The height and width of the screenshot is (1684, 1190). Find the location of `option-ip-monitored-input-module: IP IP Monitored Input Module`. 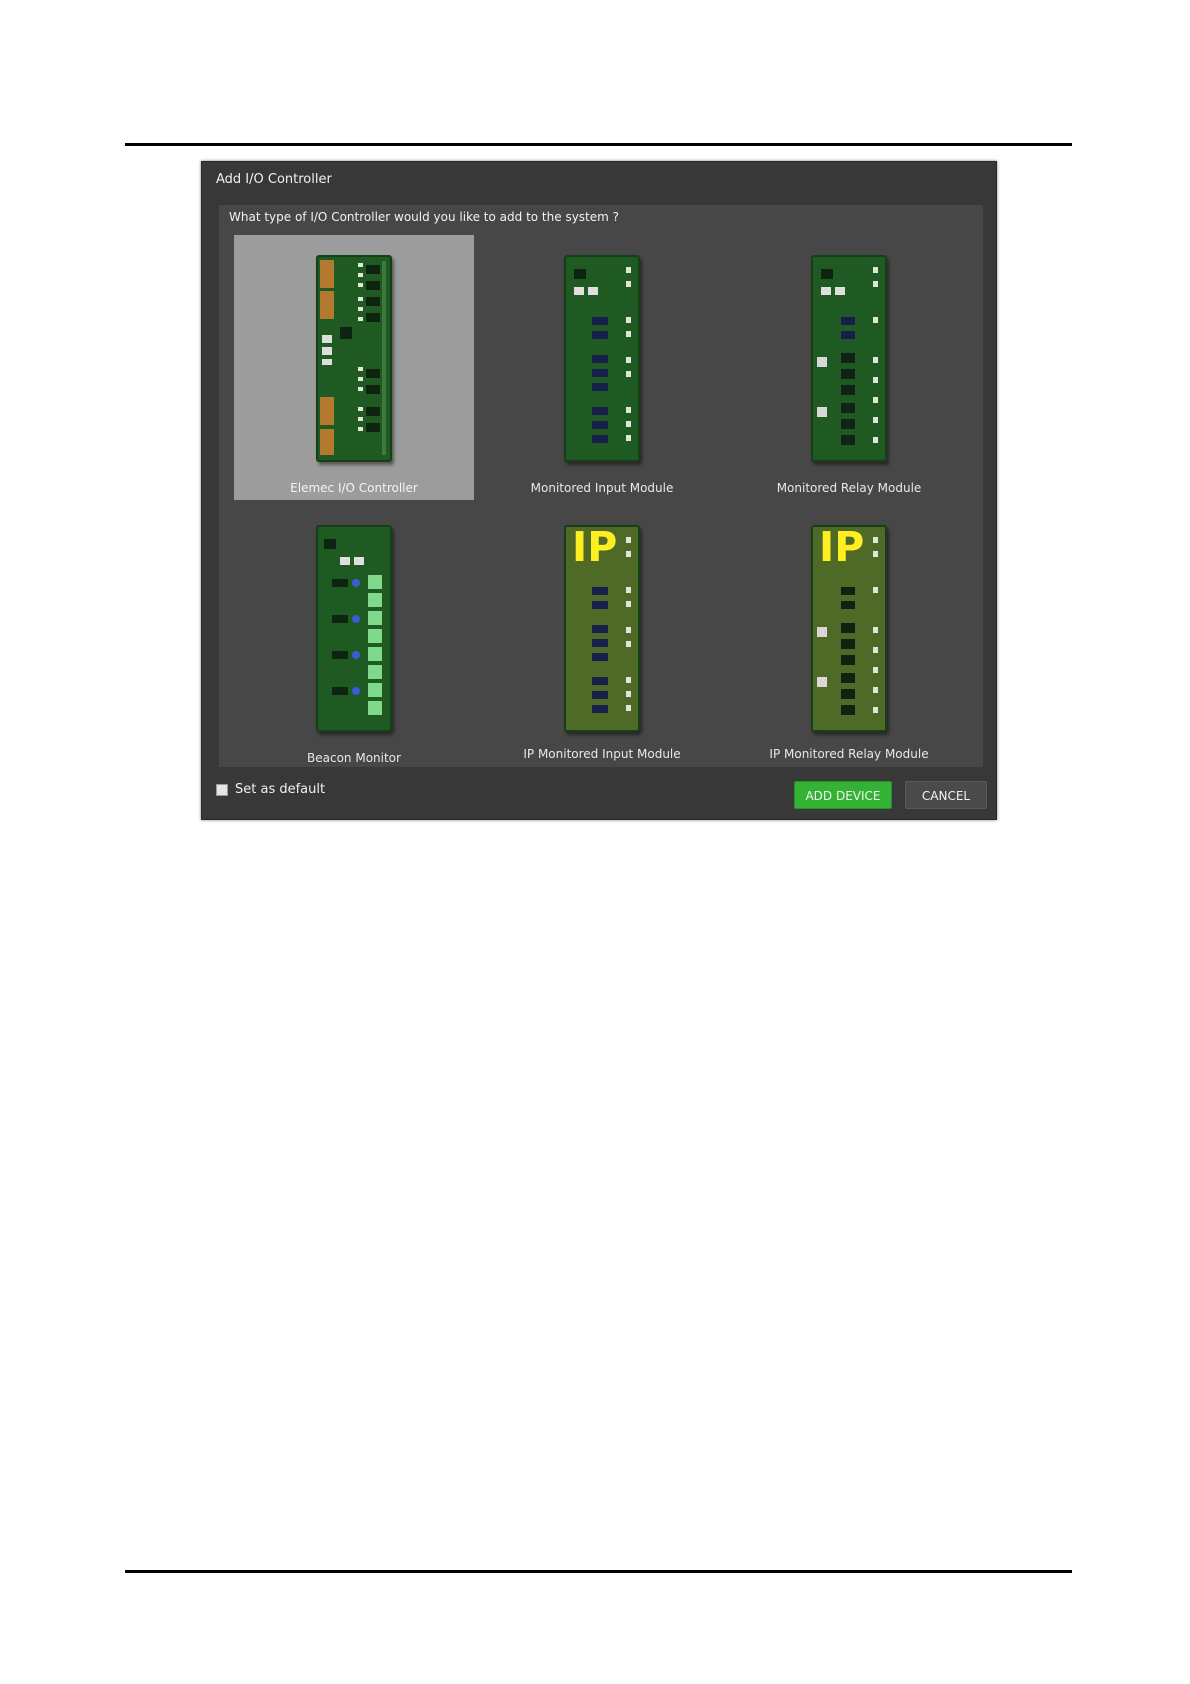

option-ip-monitored-input-module: IP IP Monitored Input Module is located at coordinates (602, 637).